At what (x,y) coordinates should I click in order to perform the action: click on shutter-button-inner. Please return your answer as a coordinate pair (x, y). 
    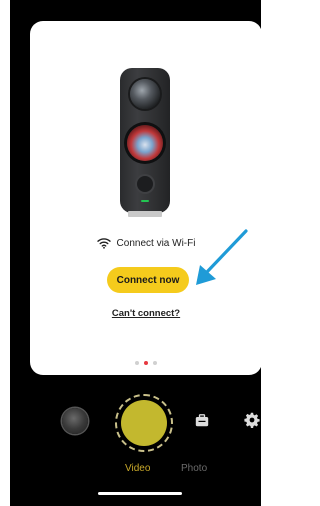
    Looking at the image, I should click on (144, 423).